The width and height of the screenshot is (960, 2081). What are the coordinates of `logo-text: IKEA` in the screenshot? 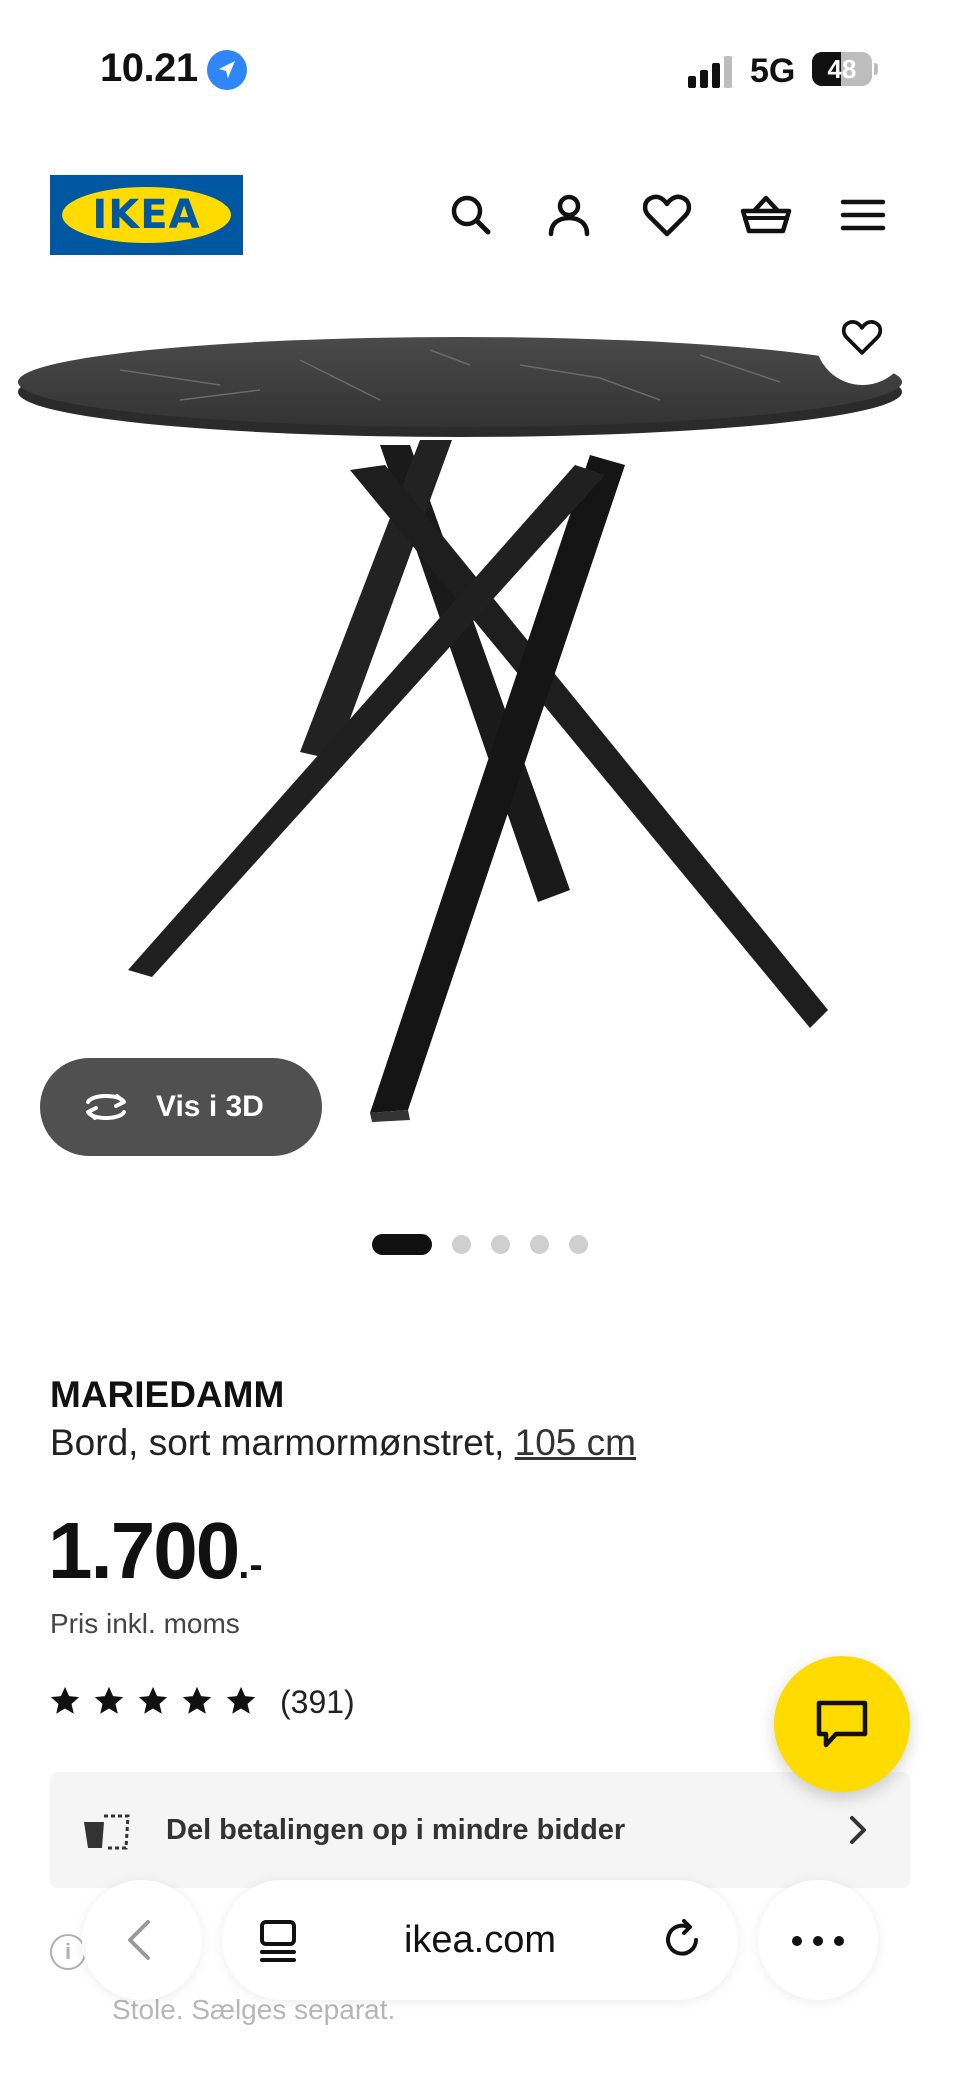 It's located at (146, 215).